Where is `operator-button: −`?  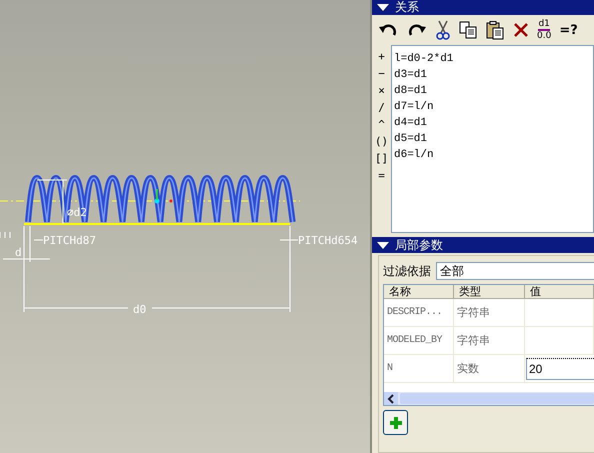
operator-button: − is located at coordinates (381, 73).